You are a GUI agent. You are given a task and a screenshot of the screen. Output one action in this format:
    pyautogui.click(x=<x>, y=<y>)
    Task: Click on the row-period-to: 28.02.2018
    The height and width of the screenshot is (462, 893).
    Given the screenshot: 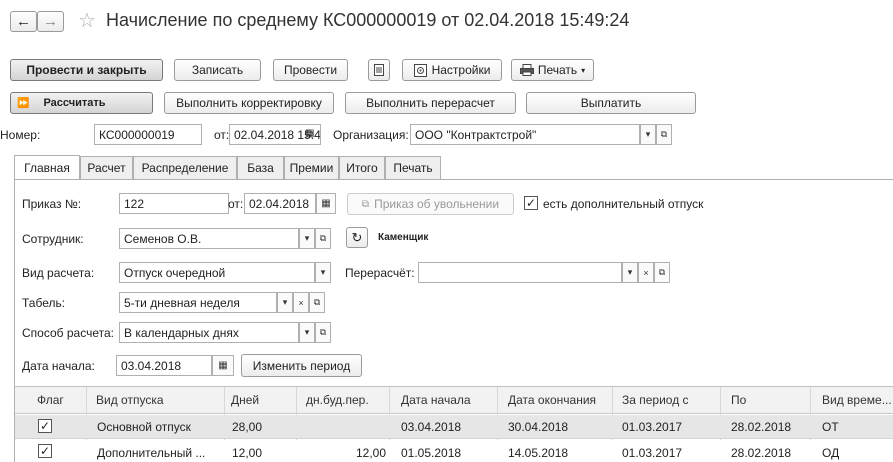 What is the action you would take?
    pyautogui.click(x=761, y=427)
    